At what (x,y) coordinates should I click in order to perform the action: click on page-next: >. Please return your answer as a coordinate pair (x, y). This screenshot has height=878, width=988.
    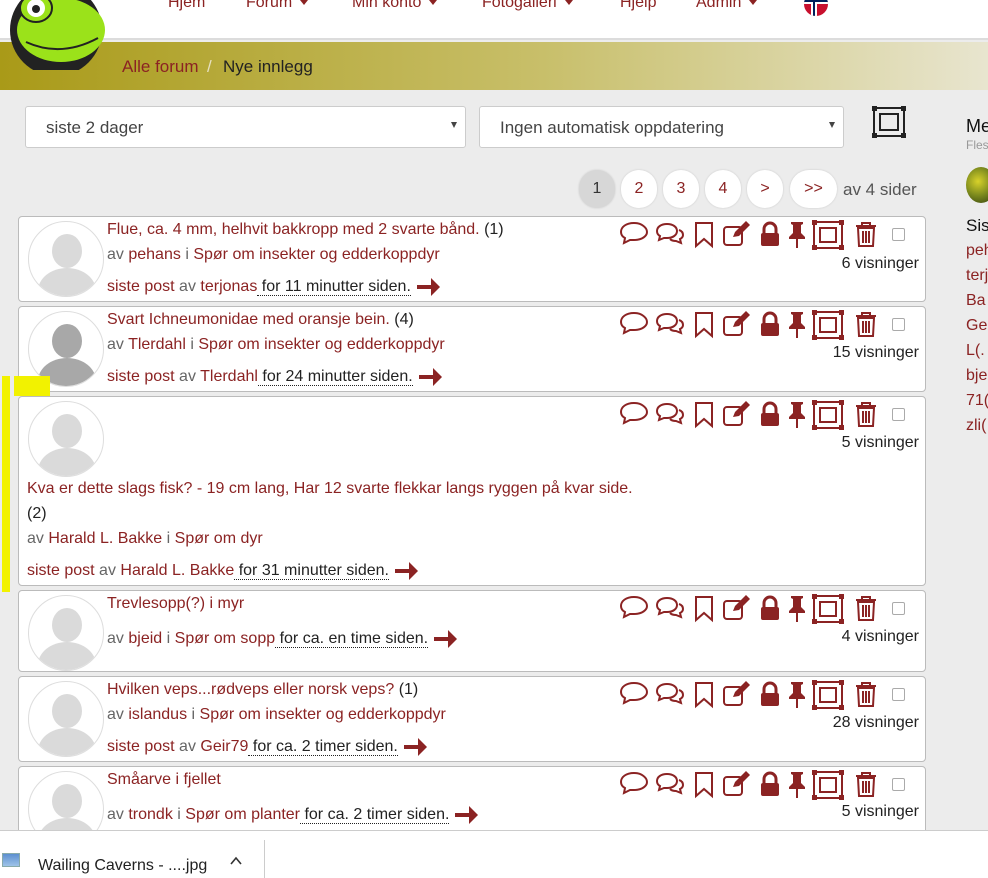
    Looking at the image, I should click on (765, 189).